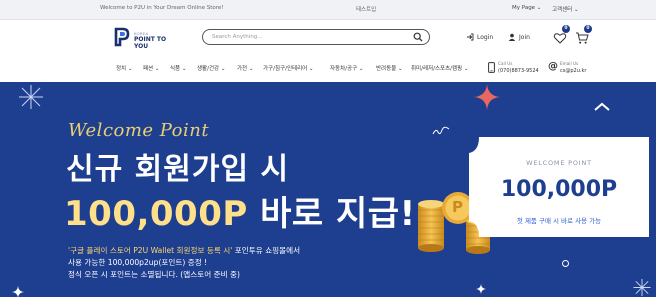  What do you see at coordinates (559, 189) in the screenshot?
I see `coupon-value: 100,000P` at bounding box center [559, 189].